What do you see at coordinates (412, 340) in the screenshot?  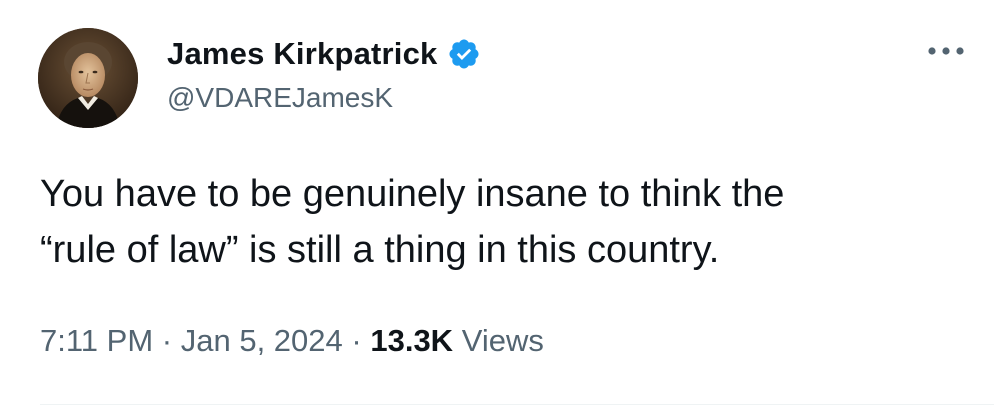 I see `views-count: 13.3K` at bounding box center [412, 340].